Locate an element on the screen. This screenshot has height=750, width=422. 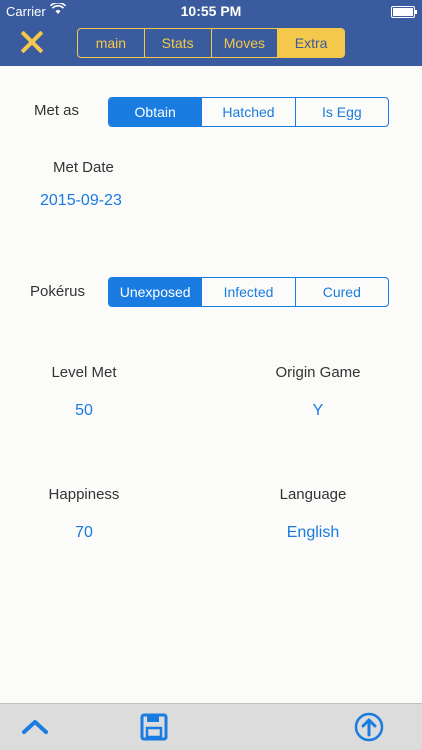
met-as-segmented-control: Obtain Hatched Is Egg is located at coordinates (248, 112).